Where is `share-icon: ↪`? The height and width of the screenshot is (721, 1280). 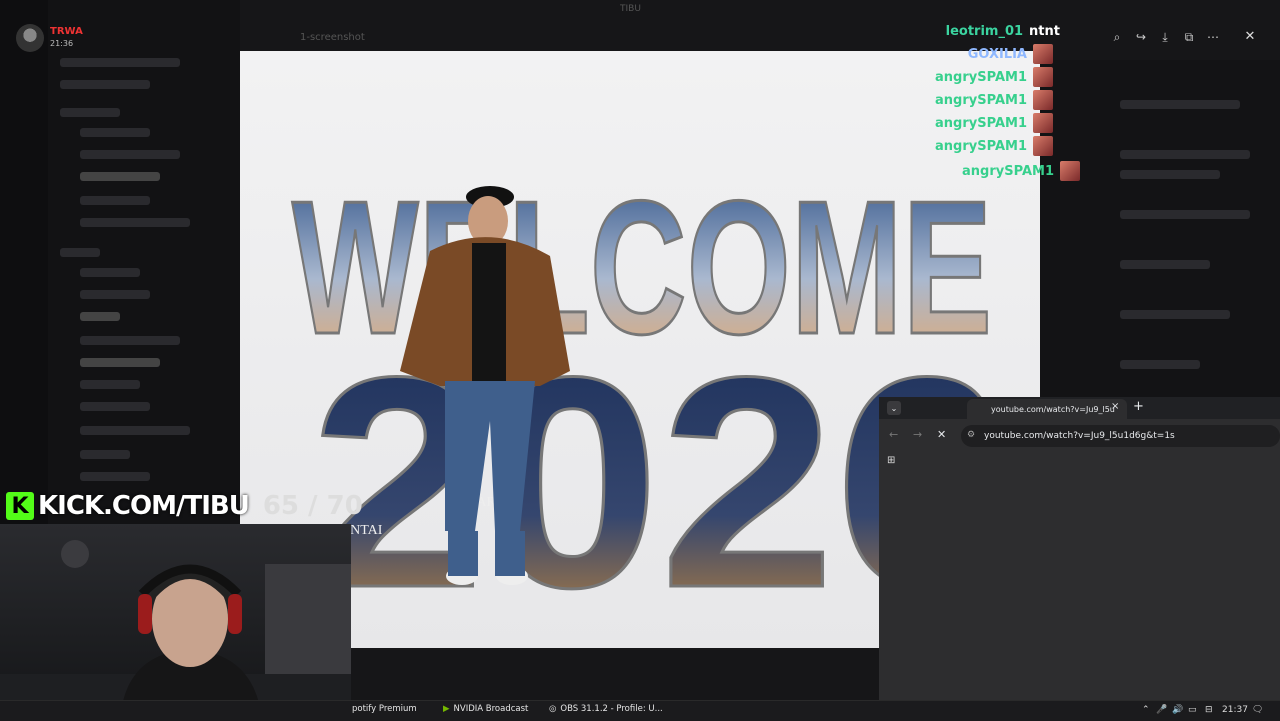 share-icon: ↪ is located at coordinates (1141, 37).